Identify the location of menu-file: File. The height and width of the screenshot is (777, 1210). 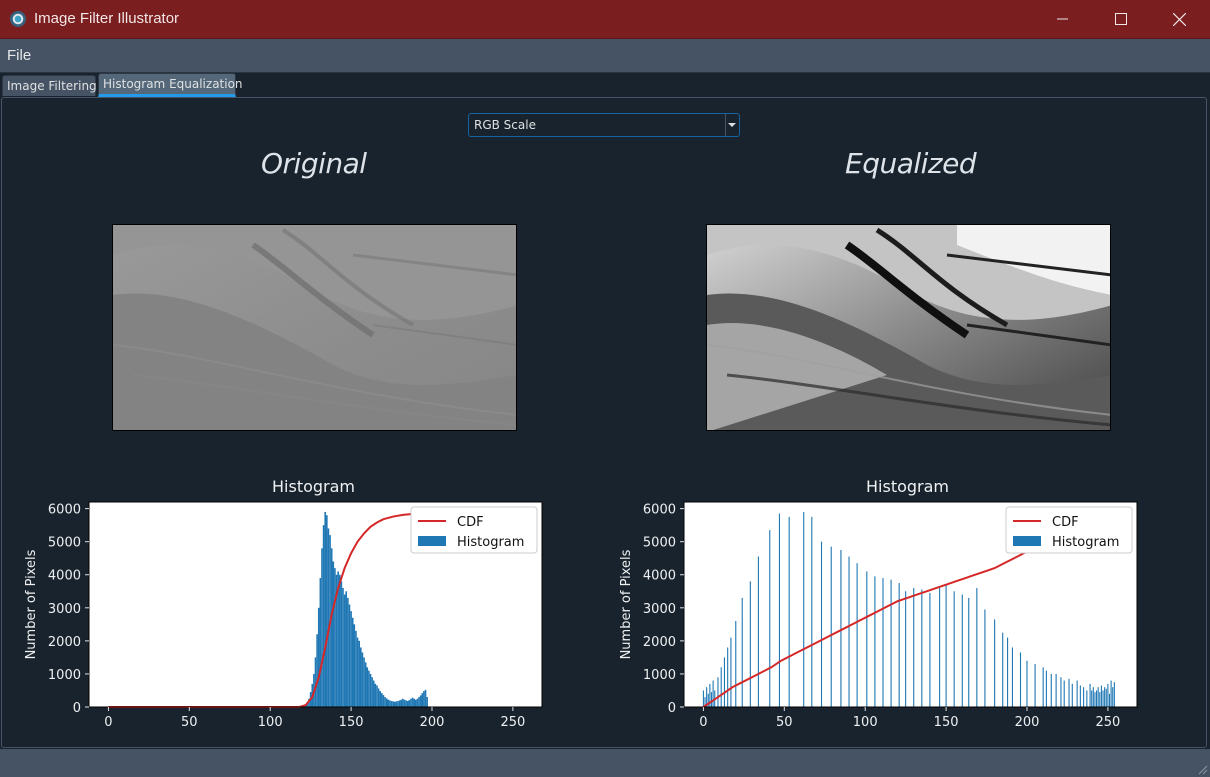
(19, 55).